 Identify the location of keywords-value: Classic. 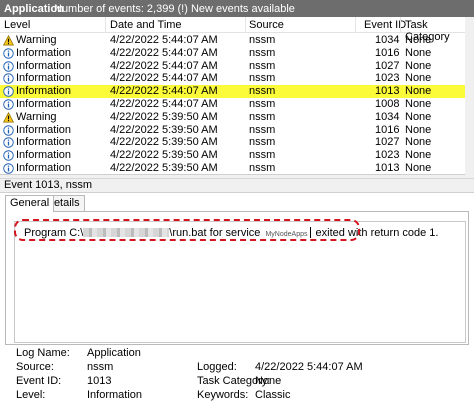
(273, 395).